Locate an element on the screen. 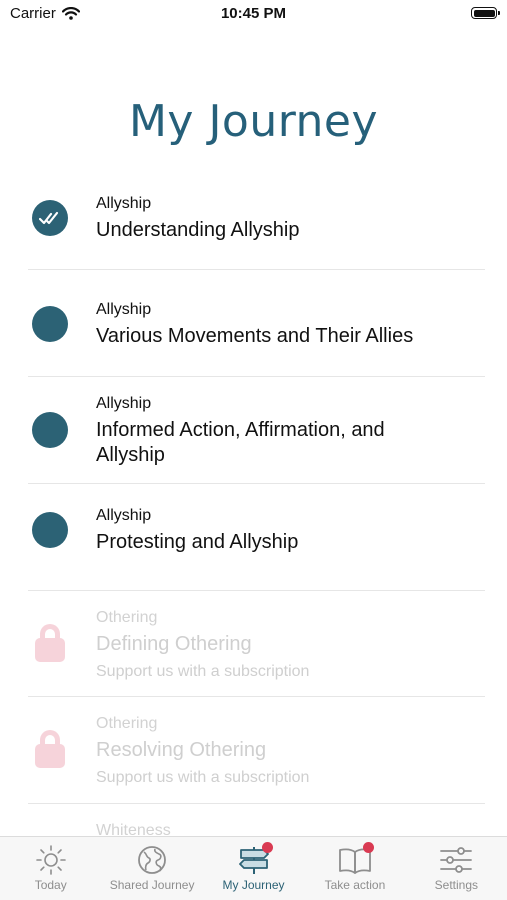 This screenshot has width=507, height=900. tab-my-journey: My Journey is located at coordinates (253, 868).